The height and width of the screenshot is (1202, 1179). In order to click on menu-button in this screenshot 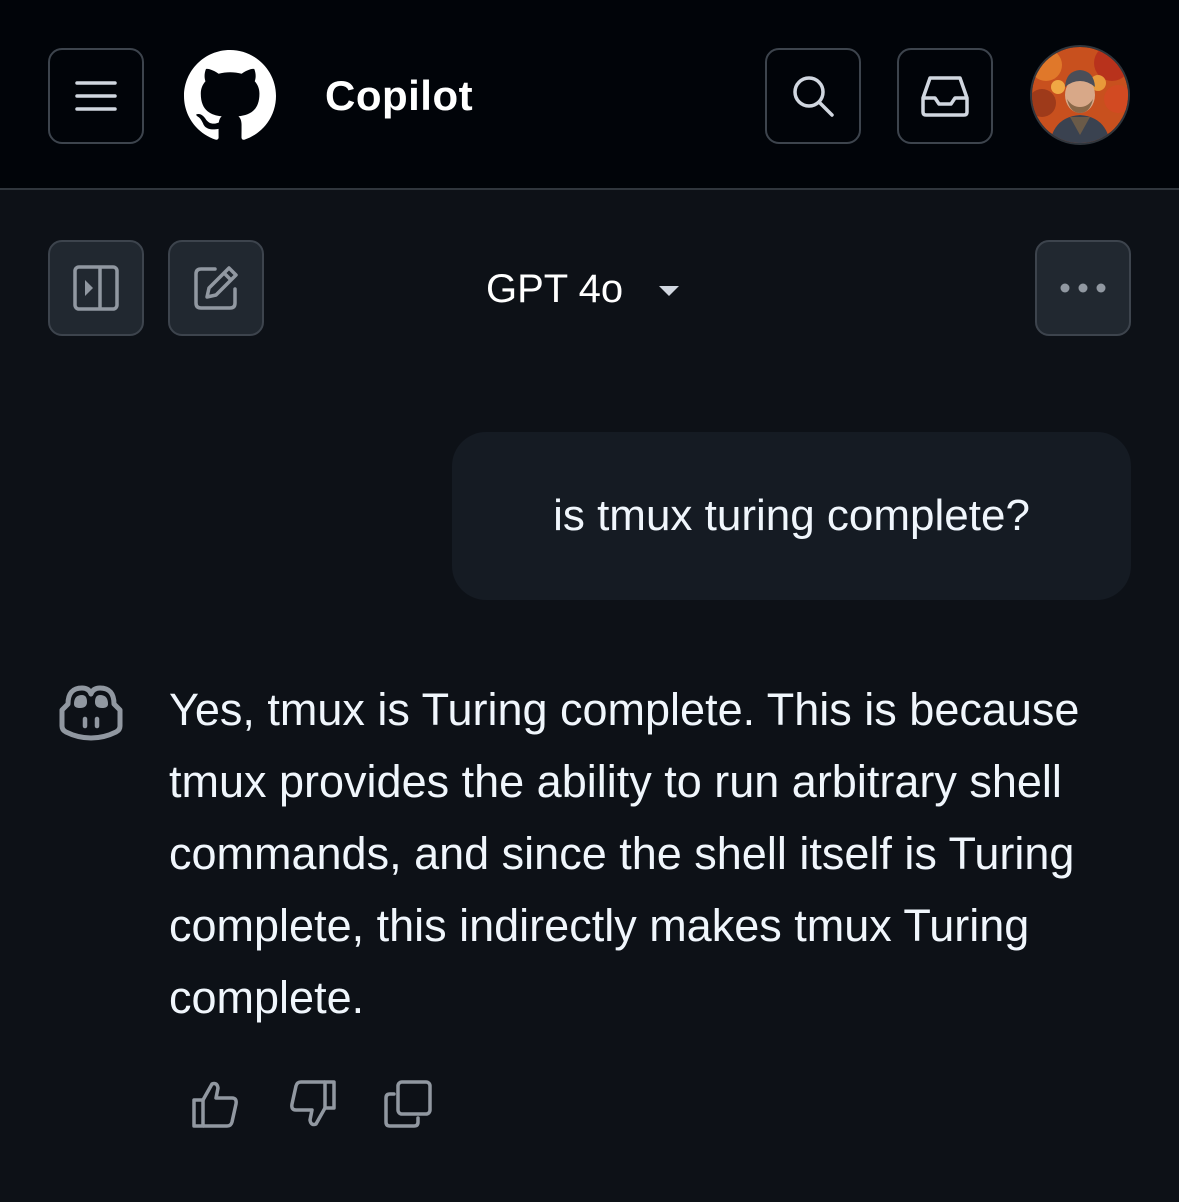, I will do `click(96, 96)`.